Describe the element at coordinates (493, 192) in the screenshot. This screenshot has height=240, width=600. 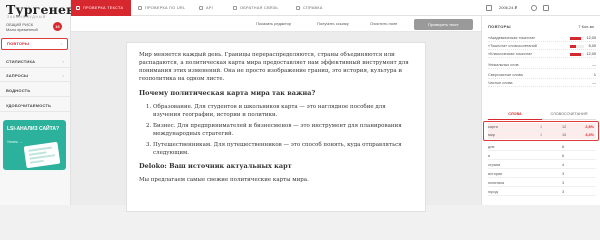
I see `word: город` at that location.